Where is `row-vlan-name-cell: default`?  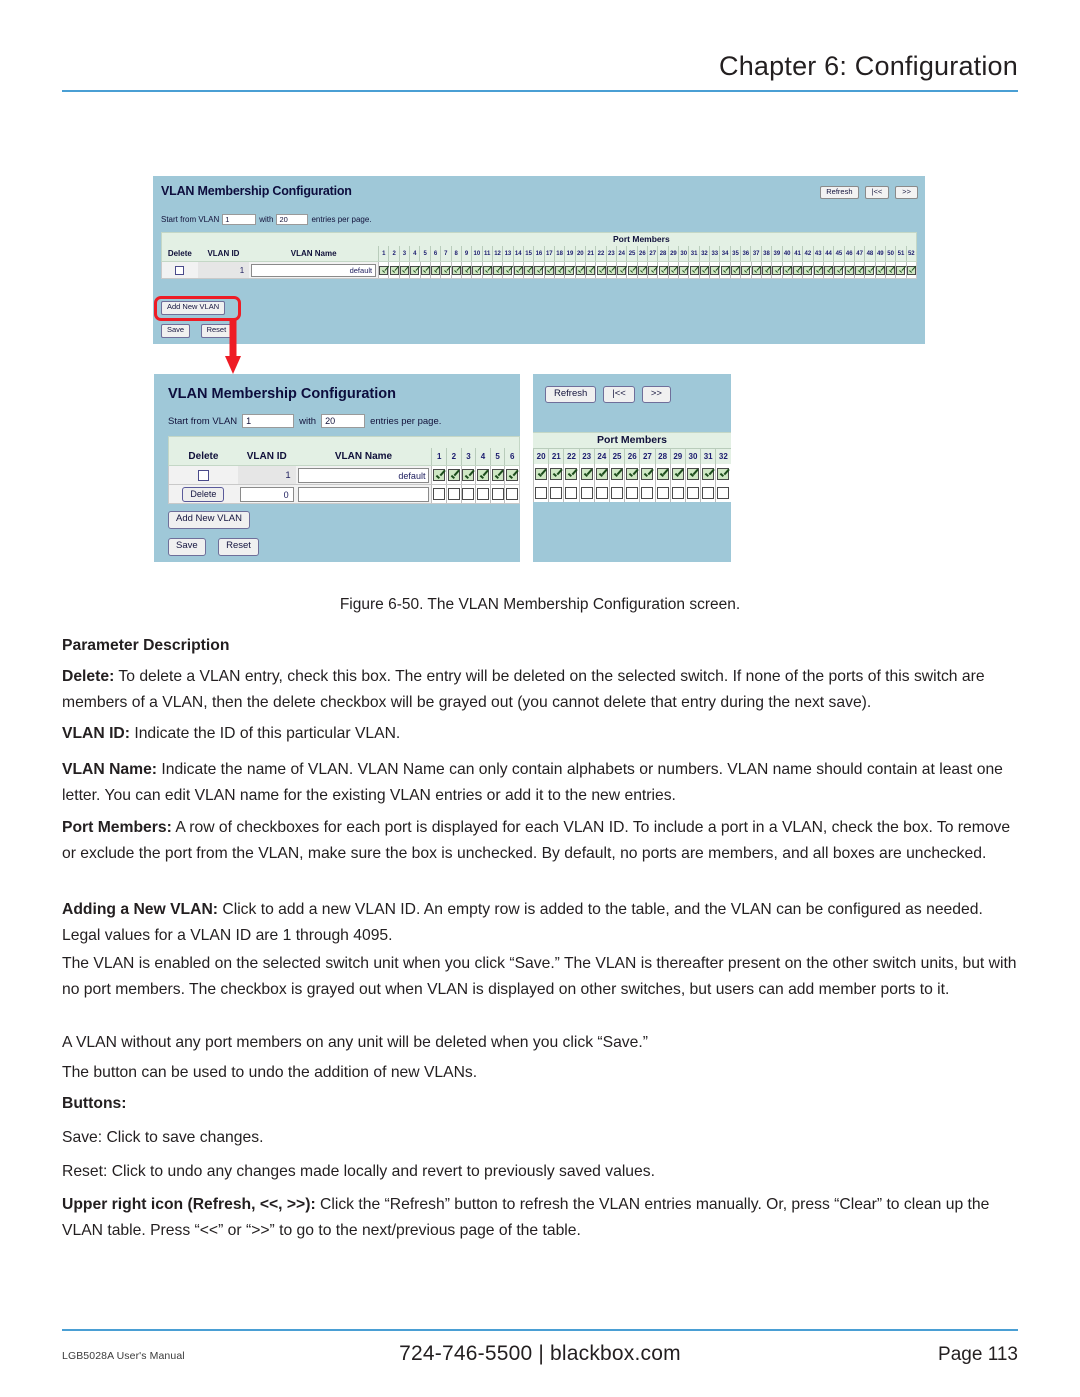
row-vlan-name-cell: default is located at coordinates (314, 270).